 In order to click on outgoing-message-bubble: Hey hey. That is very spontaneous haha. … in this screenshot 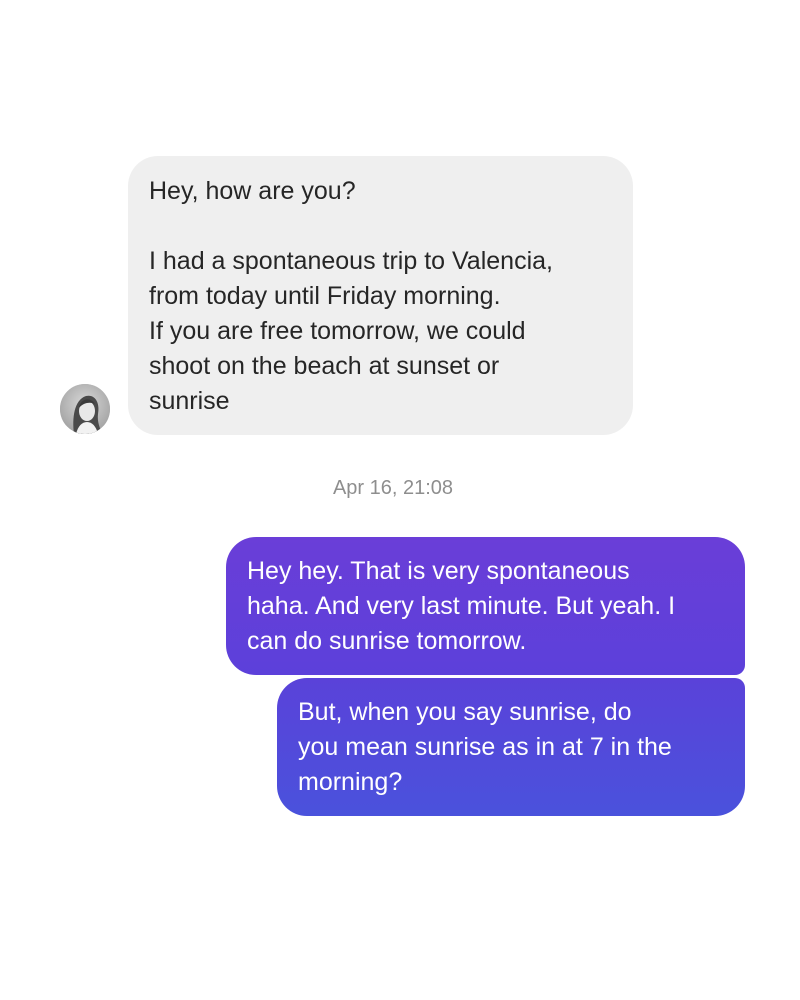, I will do `click(485, 606)`.